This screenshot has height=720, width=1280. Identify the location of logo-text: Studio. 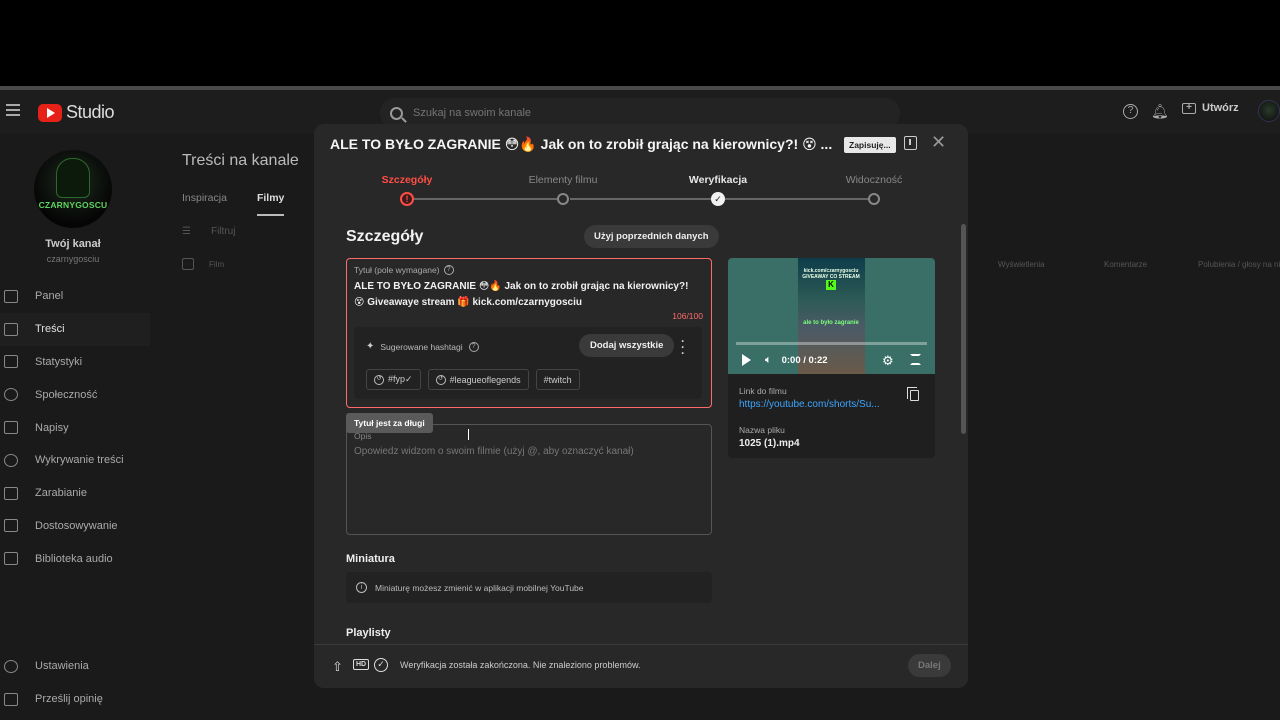
(90, 112).